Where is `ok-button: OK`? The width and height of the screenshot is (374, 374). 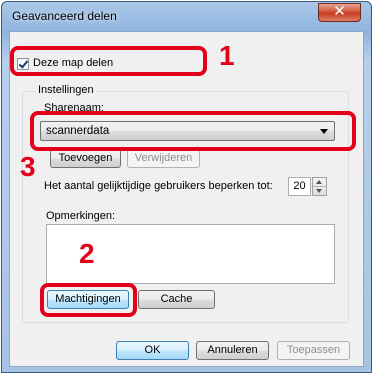
ok-button: OK is located at coordinates (152, 350).